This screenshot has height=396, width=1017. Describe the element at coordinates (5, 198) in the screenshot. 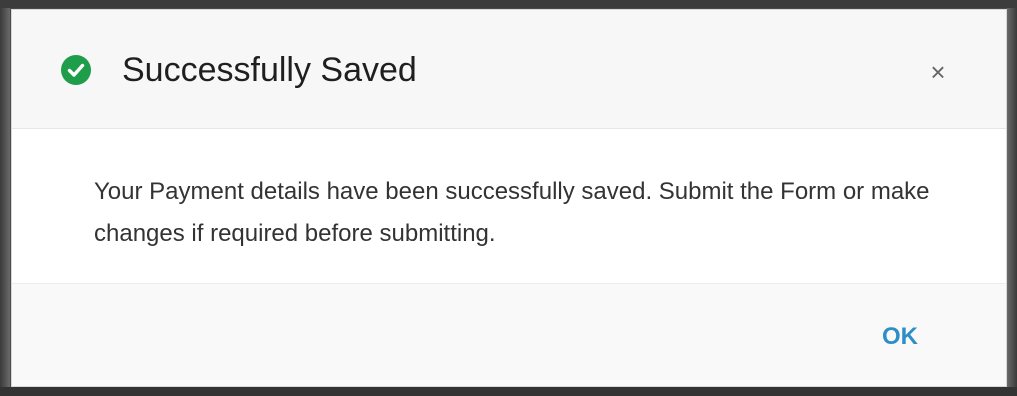

I see `backdrop-edge-left` at that location.